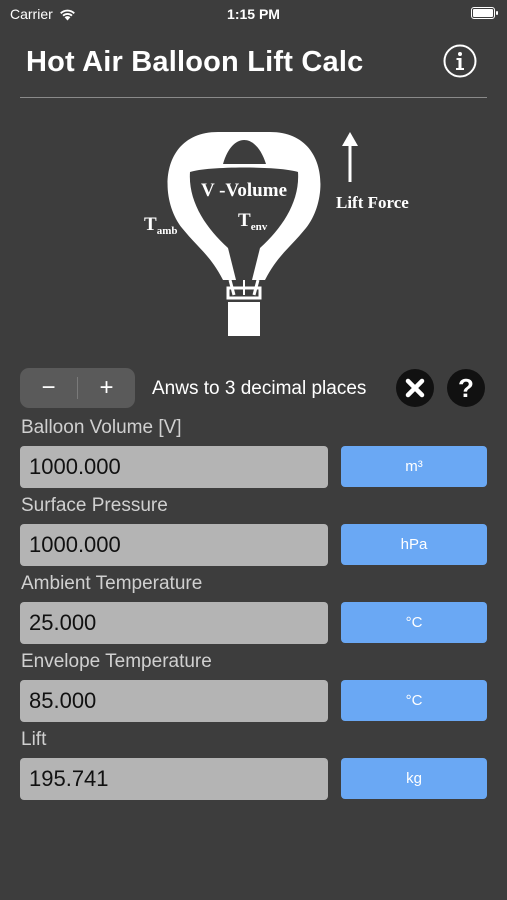 Image resolution: width=507 pixels, height=900 pixels. I want to click on decrement-button: −, so click(48, 388).